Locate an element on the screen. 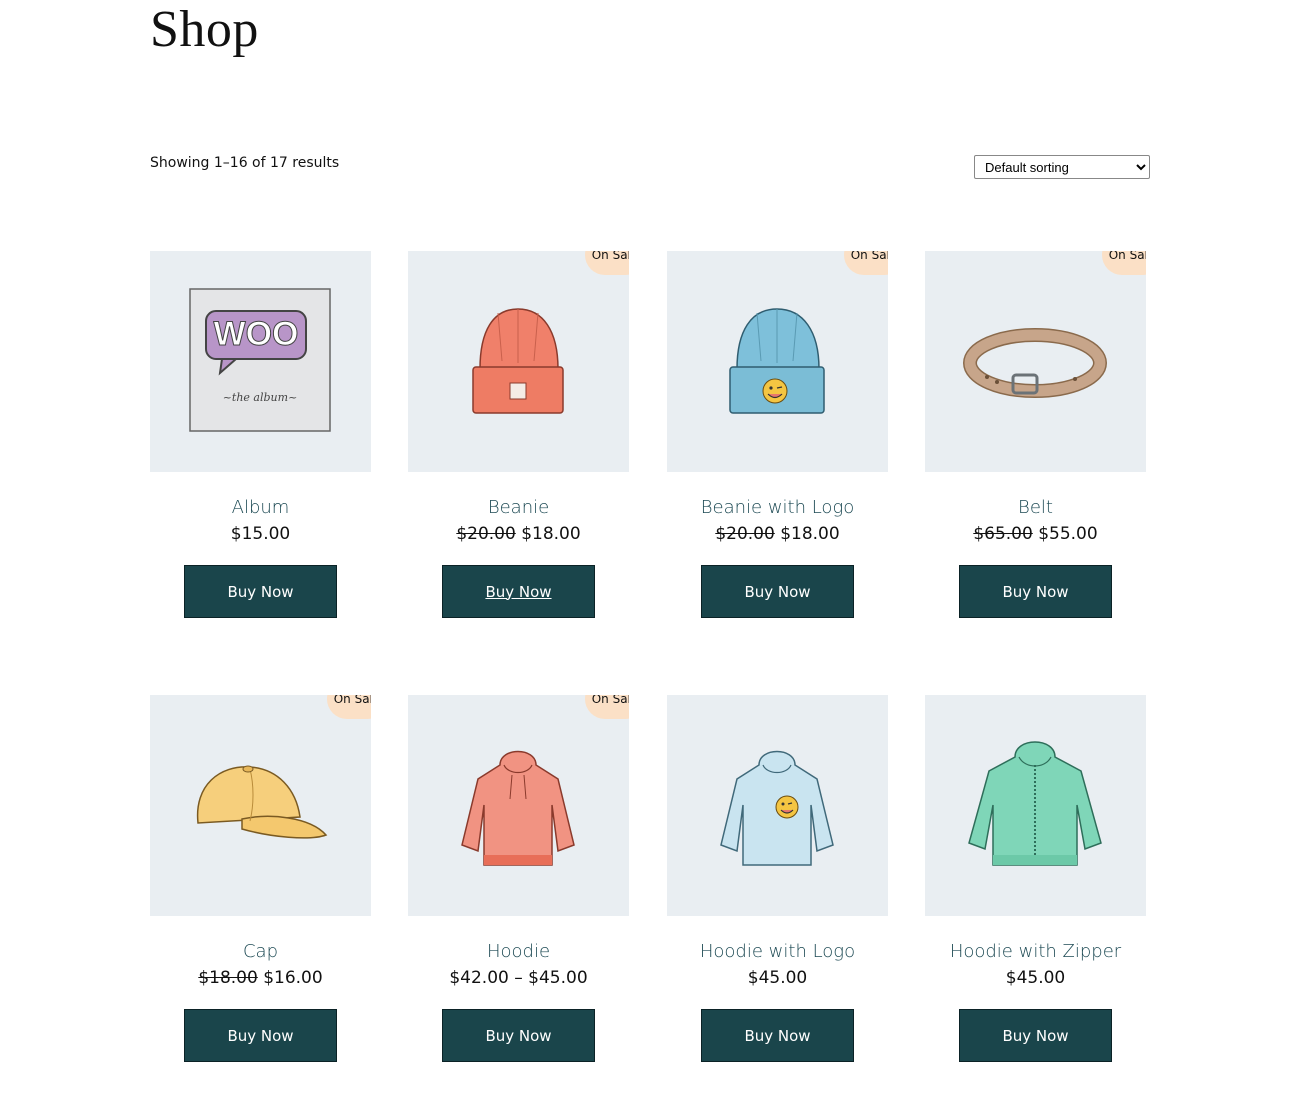  product-image: WOO ~the album~ is located at coordinates (260, 361).